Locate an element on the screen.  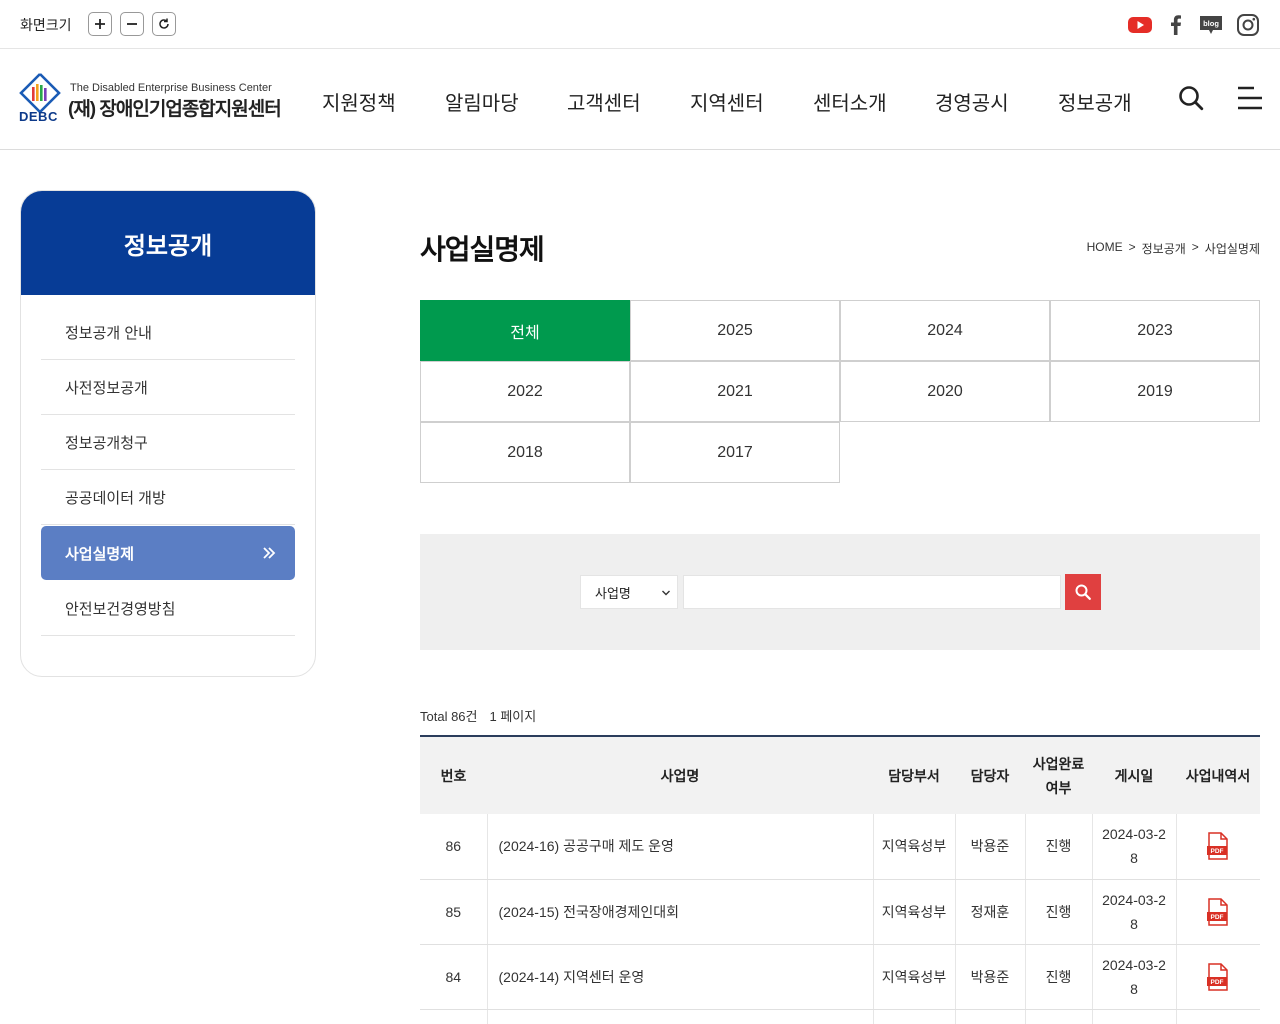
cell-project-link: (2024-15) 전국장애경제인대회 is located at coordinates (679, 912).